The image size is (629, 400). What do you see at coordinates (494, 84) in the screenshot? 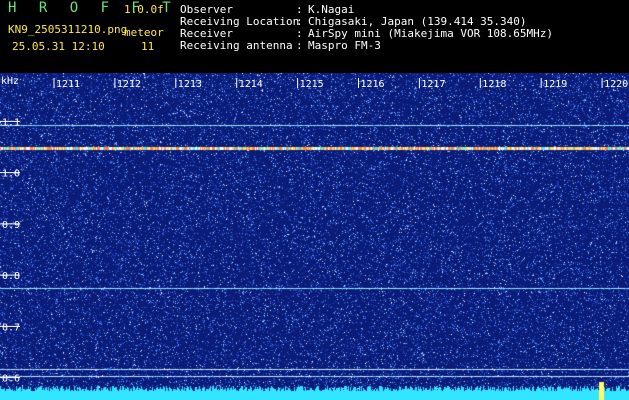
I see `time-tick-label: 1218` at bounding box center [494, 84].